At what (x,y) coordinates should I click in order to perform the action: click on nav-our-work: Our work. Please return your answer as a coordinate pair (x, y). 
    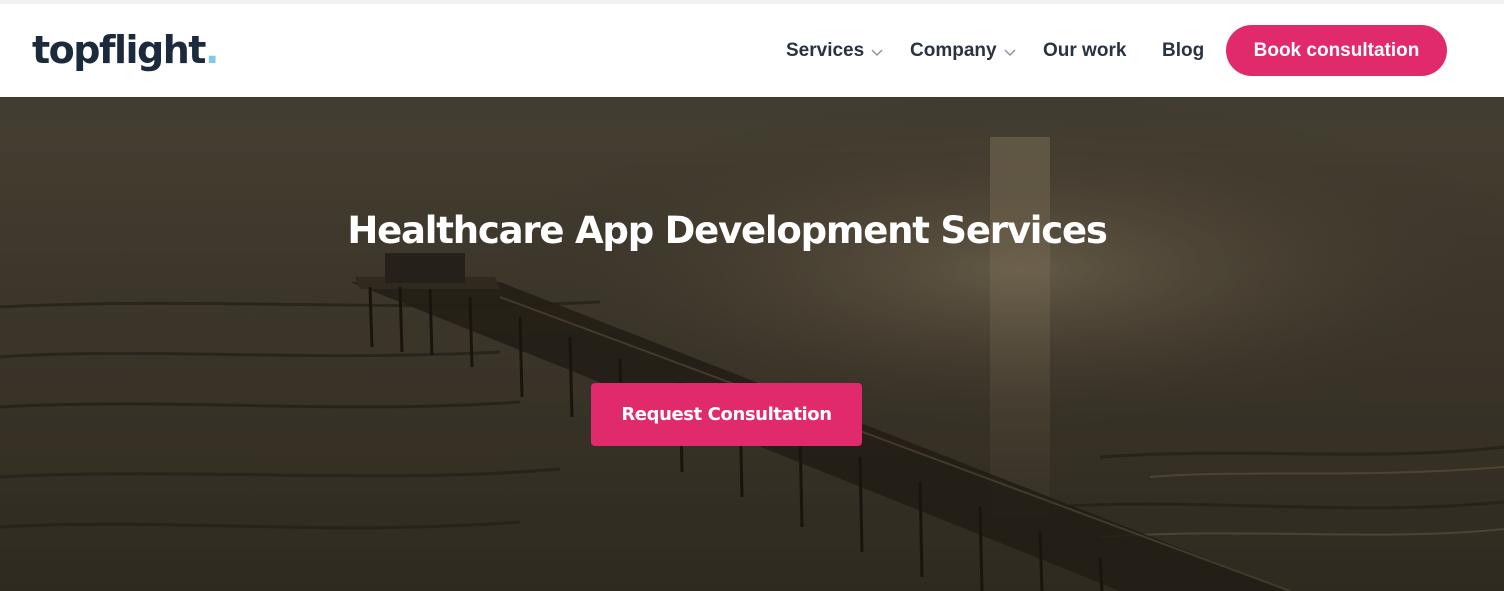
    Looking at the image, I should click on (1084, 51).